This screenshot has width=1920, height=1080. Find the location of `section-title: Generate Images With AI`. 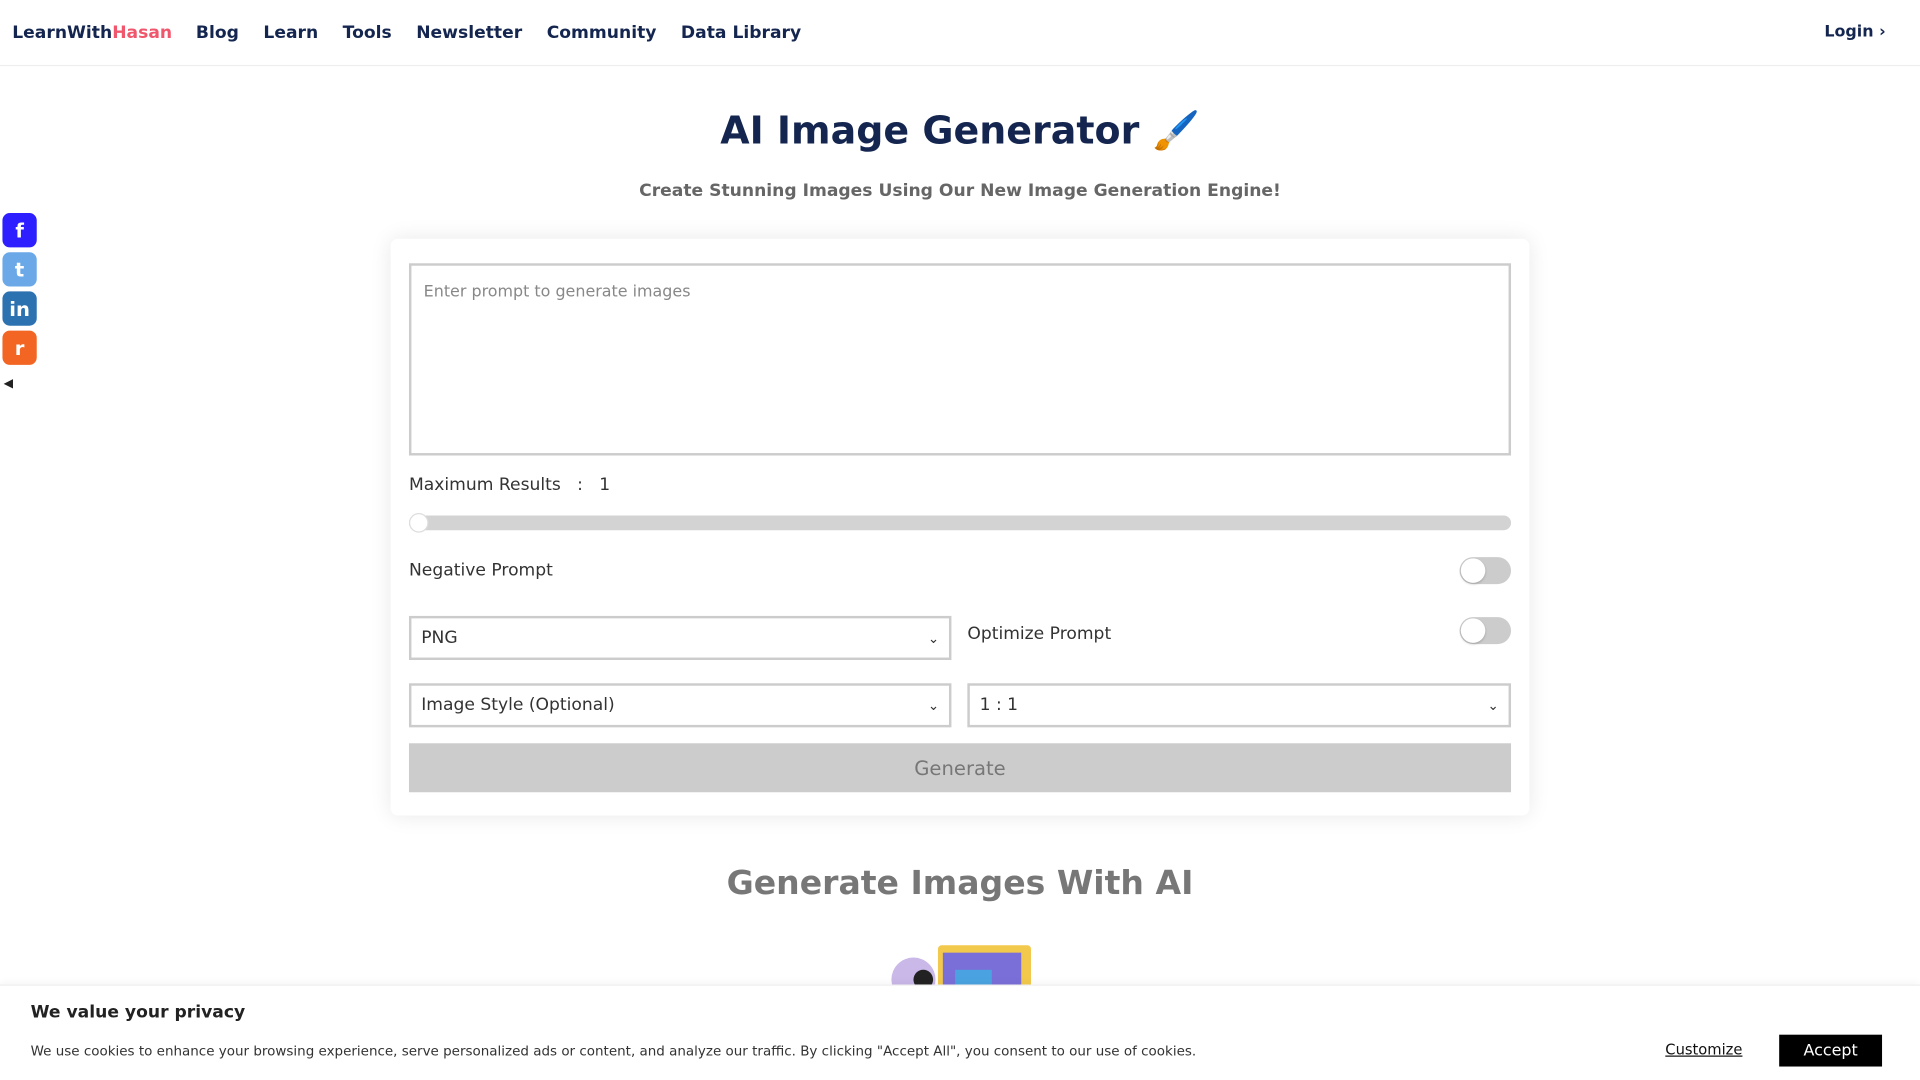

section-title: Generate Images With AI is located at coordinates (960, 883).